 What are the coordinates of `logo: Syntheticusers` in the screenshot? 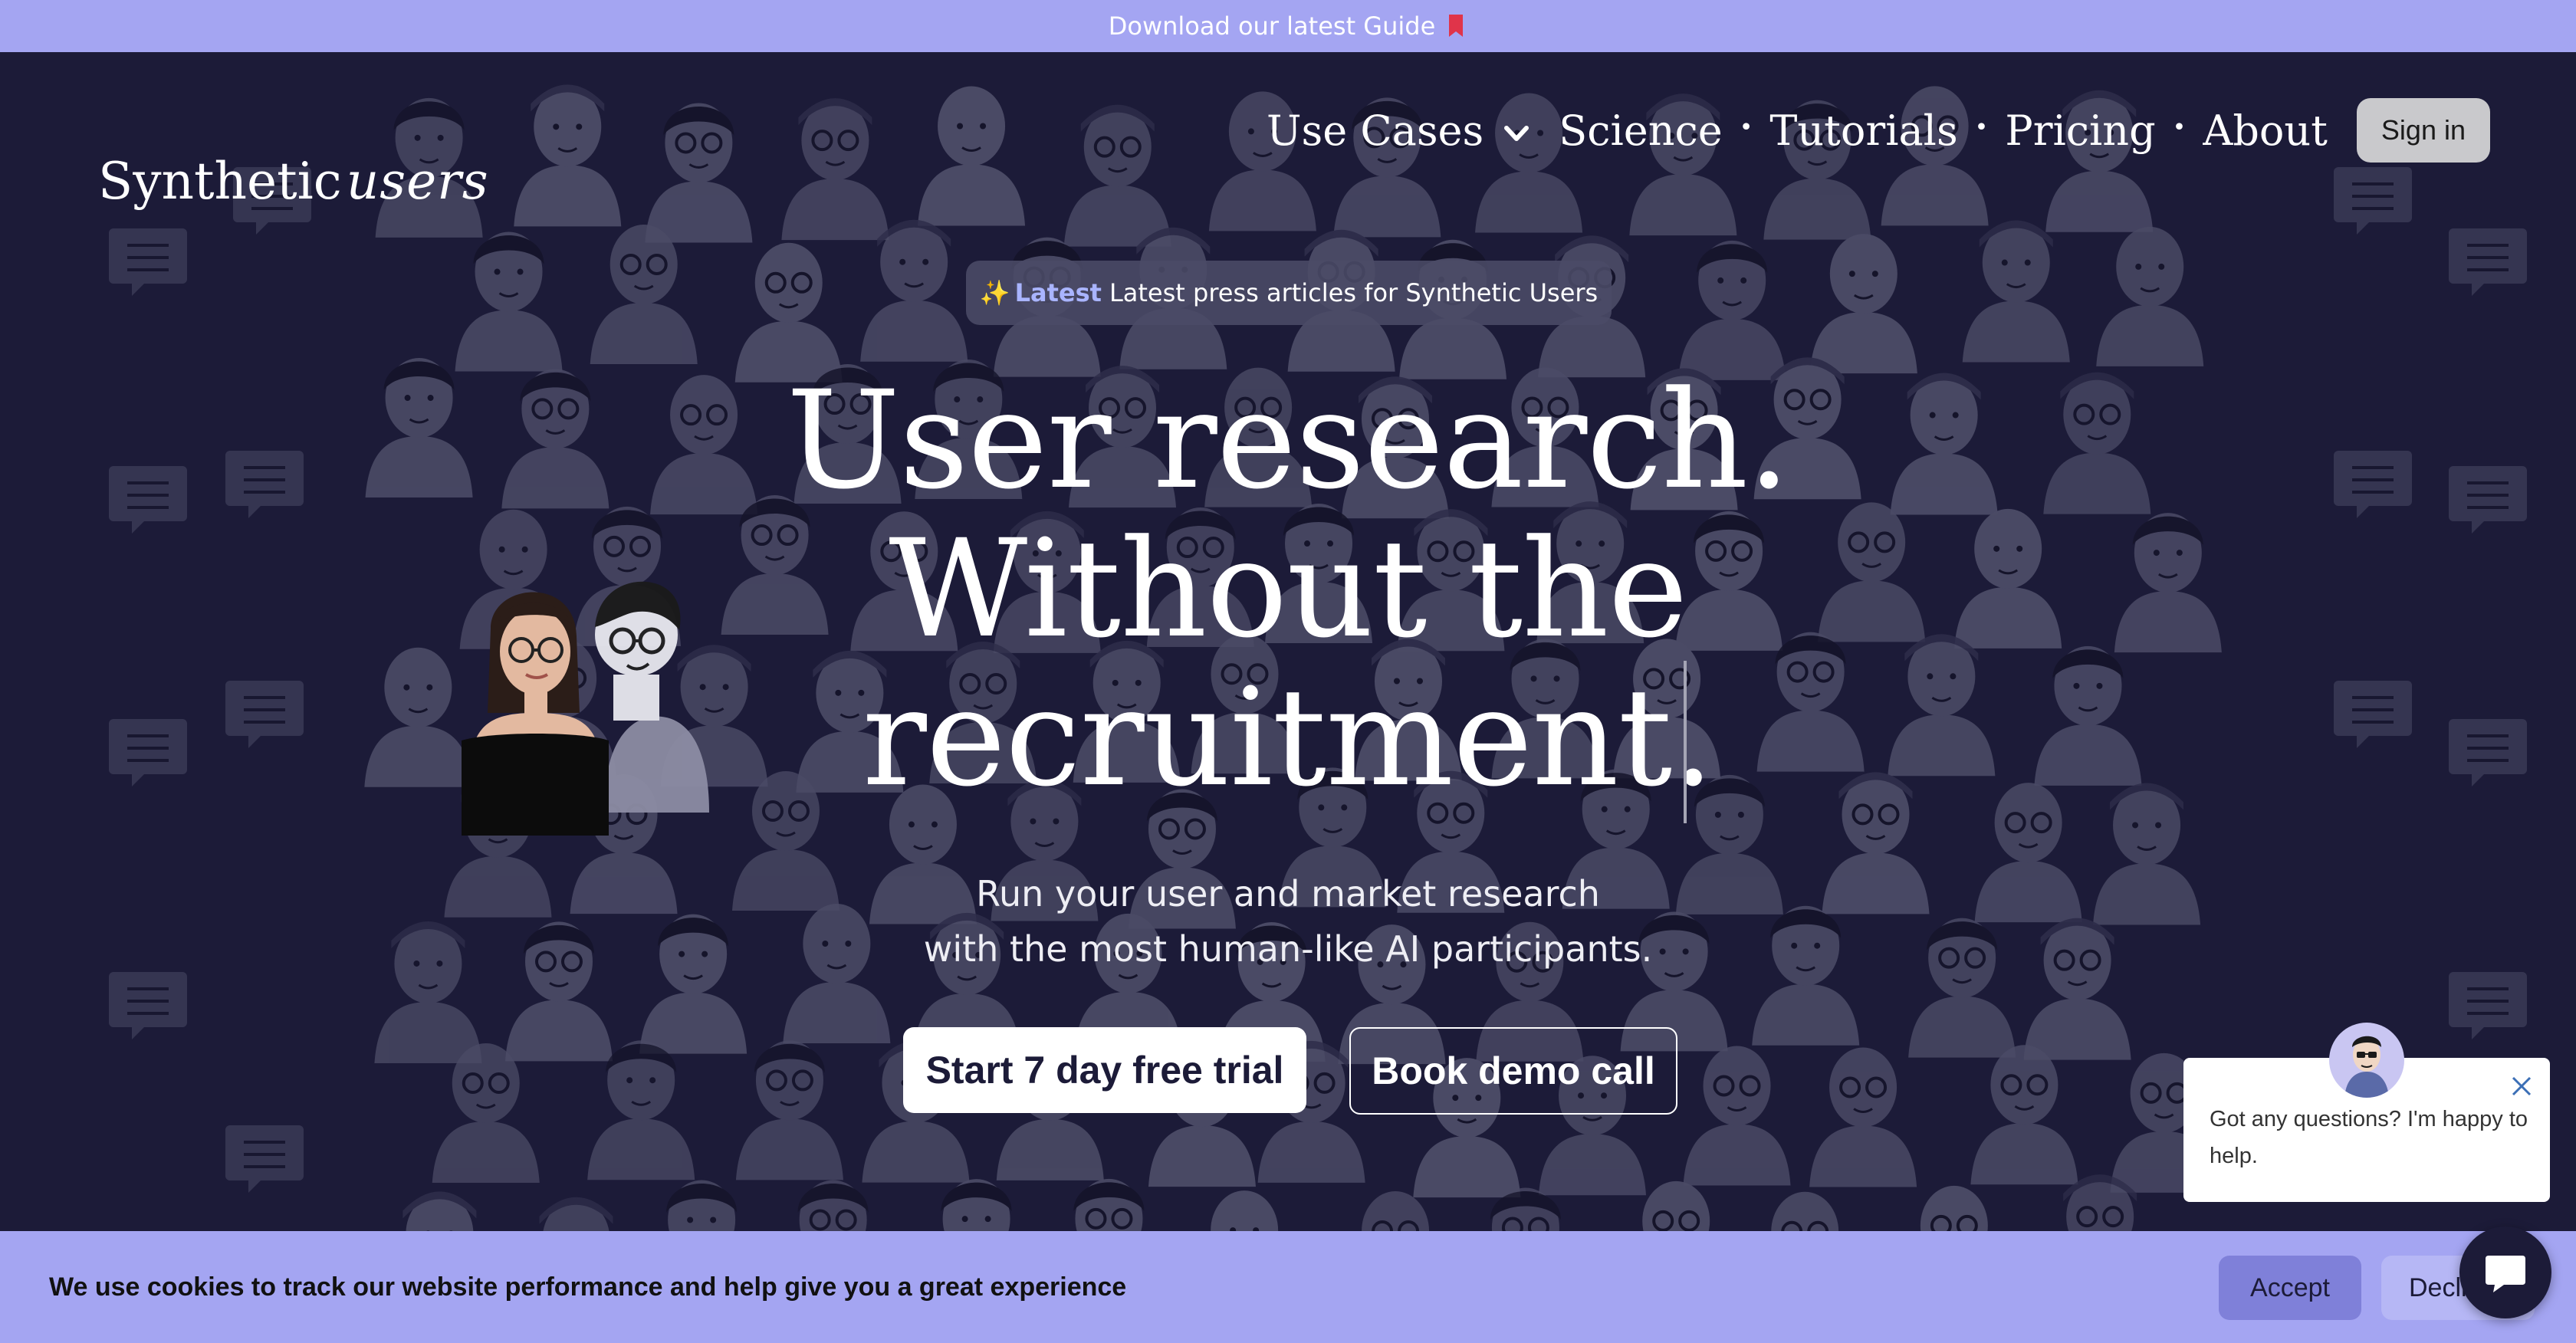 It's located at (293, 182).